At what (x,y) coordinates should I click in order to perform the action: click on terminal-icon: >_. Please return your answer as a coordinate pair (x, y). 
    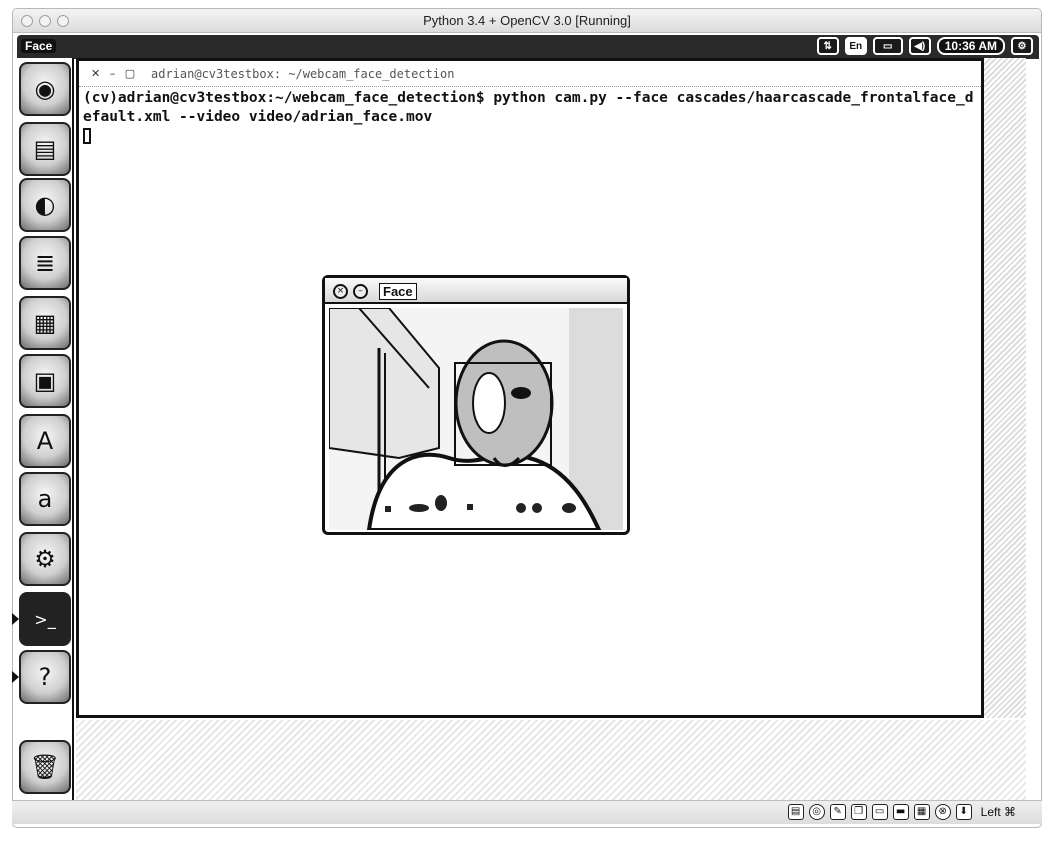
    Looking at the image, I should click on (45, 619).